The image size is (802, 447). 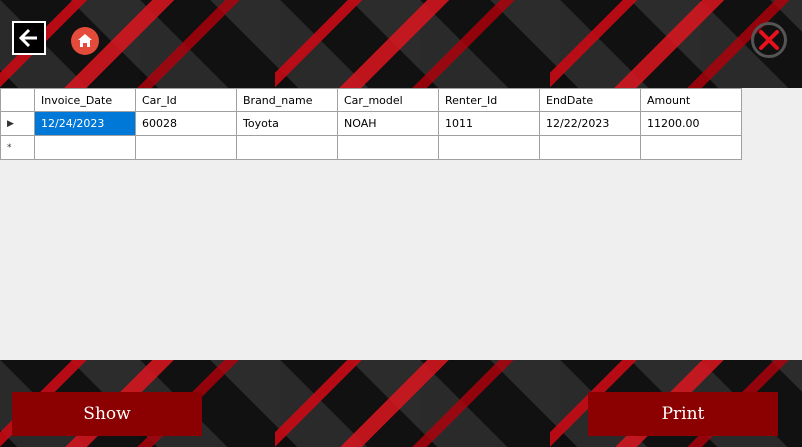 I want to click on row-header: *, so click(x=17, y=147).